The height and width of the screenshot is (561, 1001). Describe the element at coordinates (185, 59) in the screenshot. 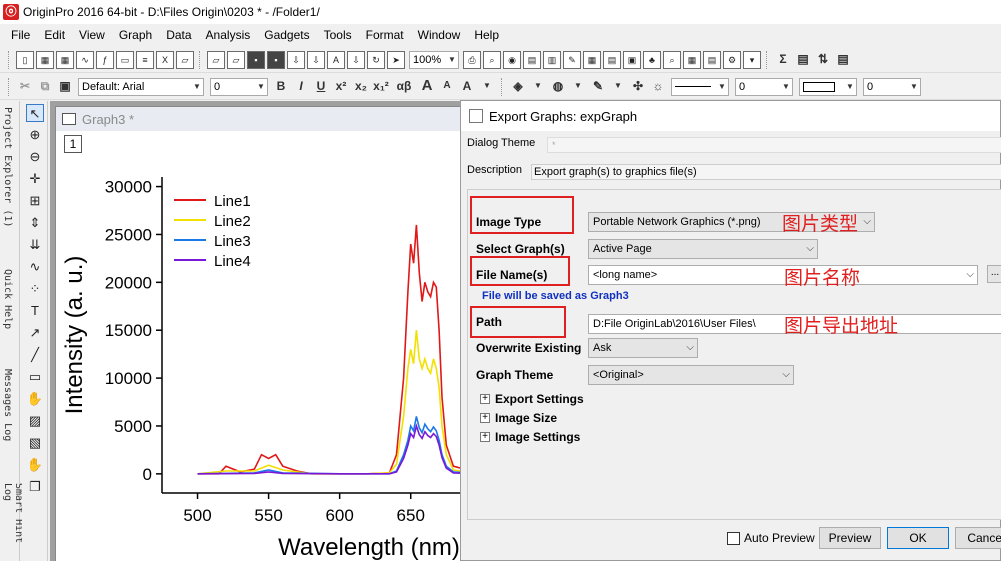

I see `new-folder-icon: ▱` at that location.